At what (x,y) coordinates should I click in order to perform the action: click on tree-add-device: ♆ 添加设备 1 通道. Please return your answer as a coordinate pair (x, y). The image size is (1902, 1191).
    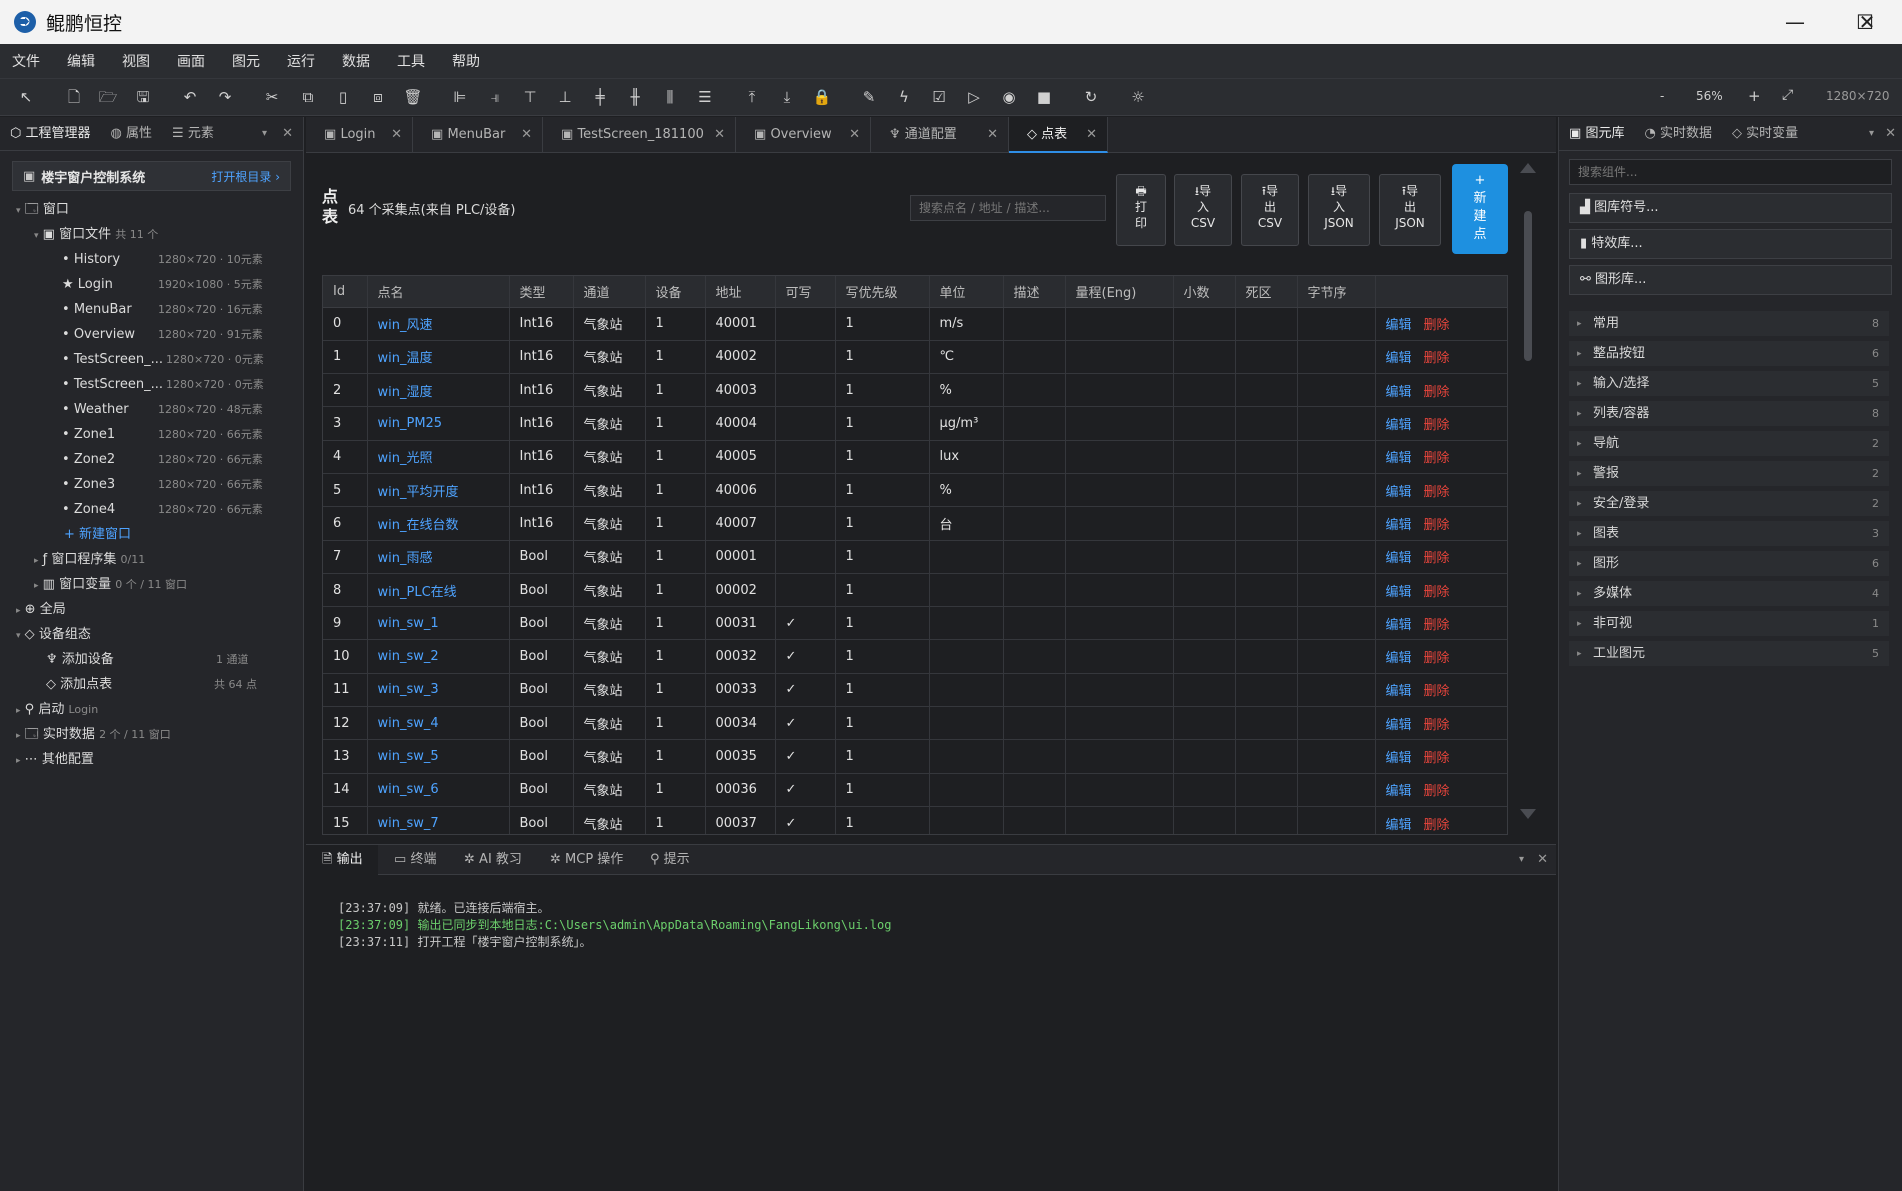
    Looking at the image, I should click on (153, 659).